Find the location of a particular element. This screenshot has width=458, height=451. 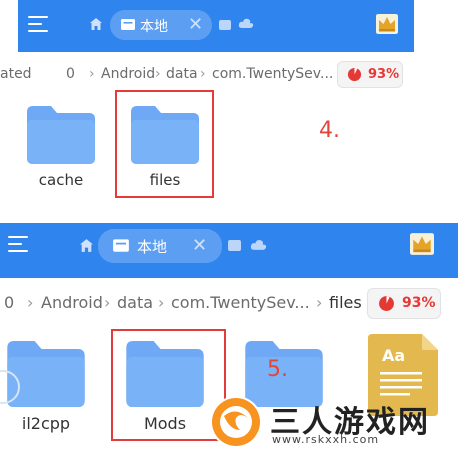

watermark: 三人游戏网 www.rskxxh.com is located at coordinates (332, 421).